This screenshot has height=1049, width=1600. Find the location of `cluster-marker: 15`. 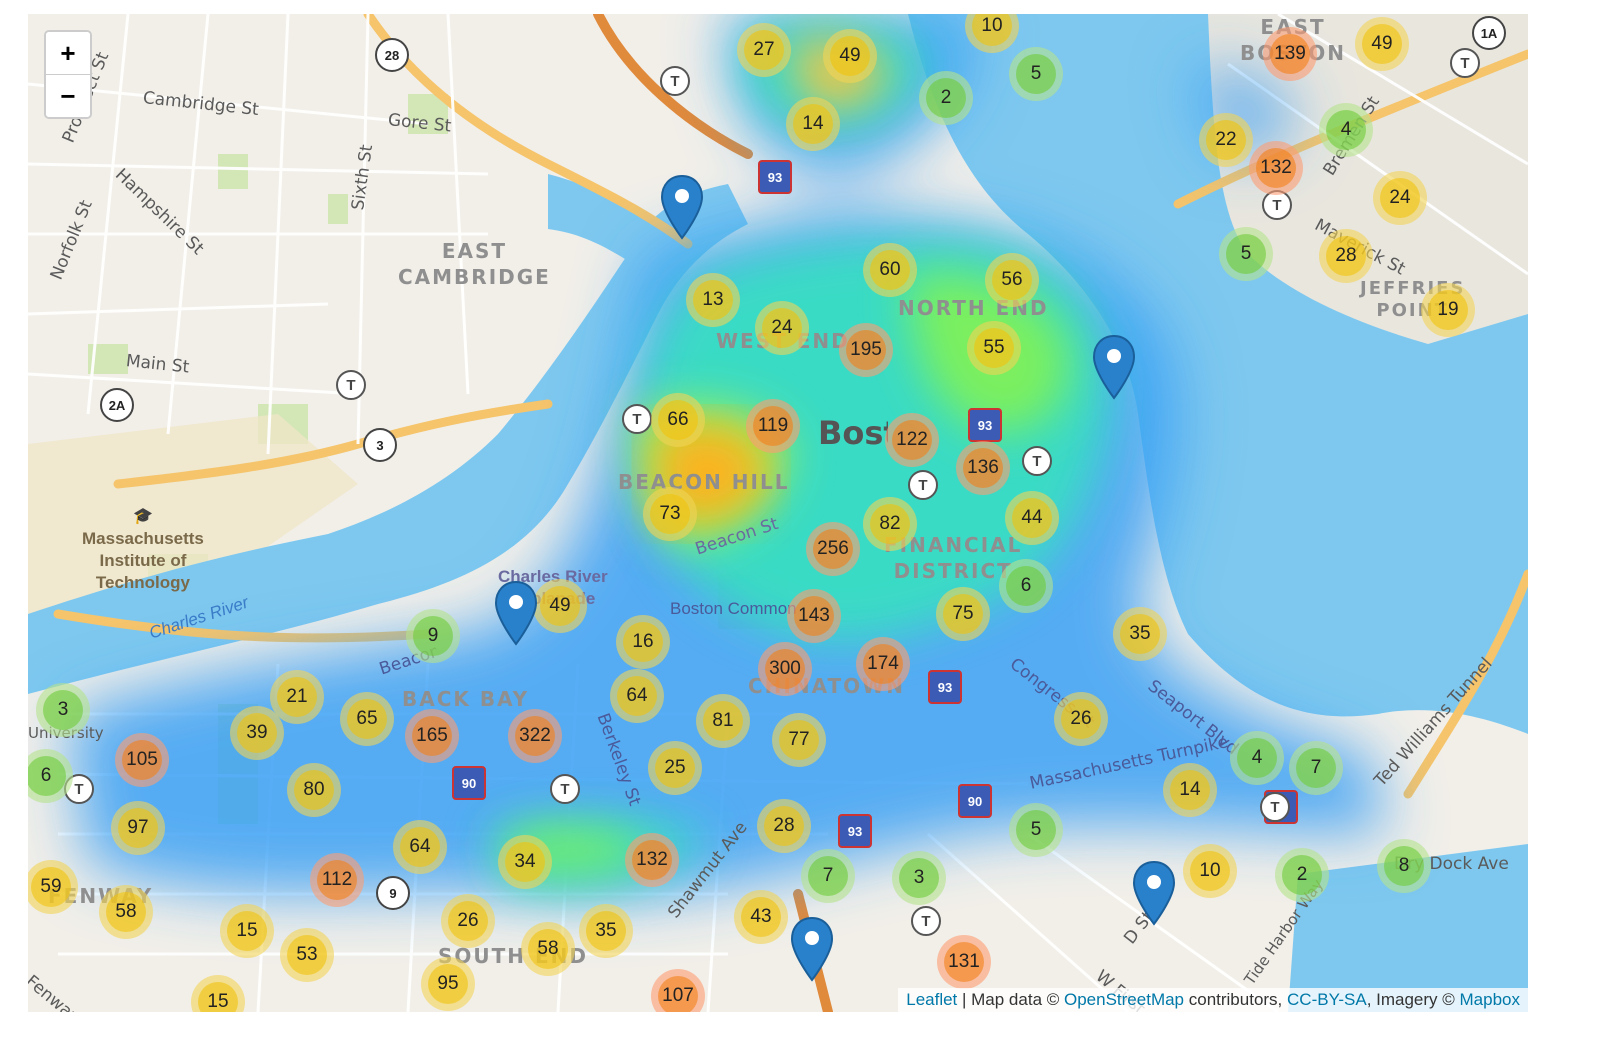

cluster-marker: 15 is located at coordinates (247, 931).